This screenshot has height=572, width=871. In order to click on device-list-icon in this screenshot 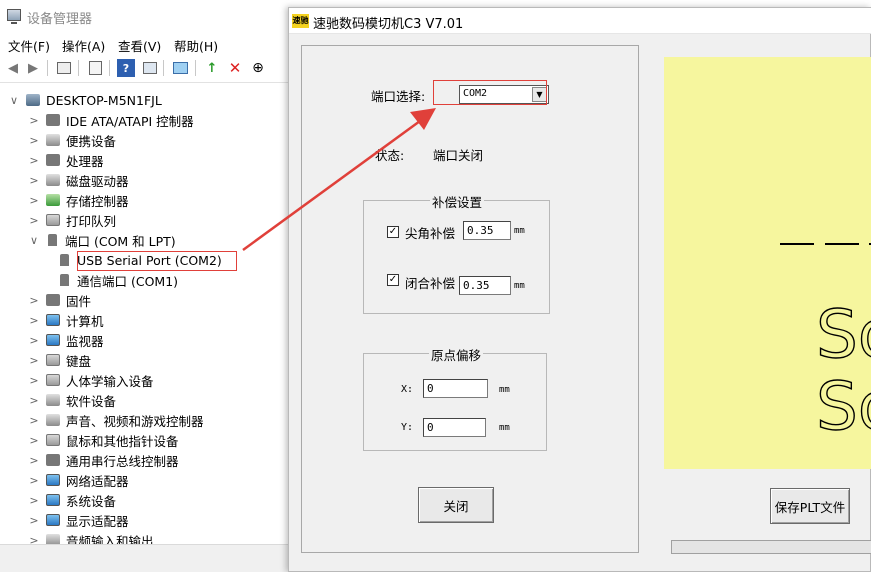, I will do `click(95, 68)`.